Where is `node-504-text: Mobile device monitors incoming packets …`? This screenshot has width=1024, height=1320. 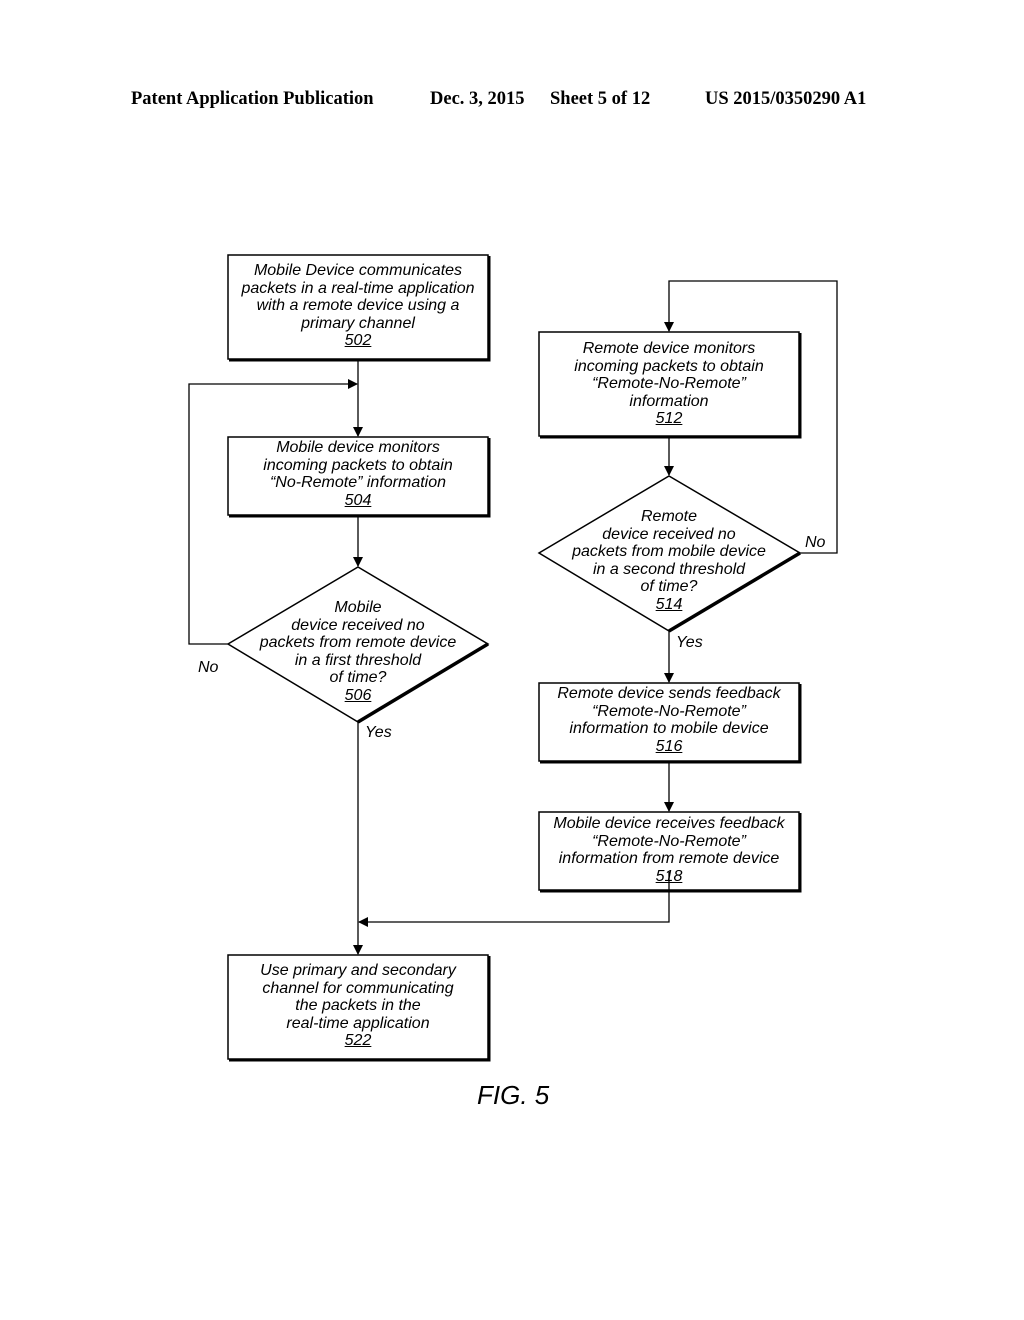 node-504-text: Mobile device monitors incoming packets … is located at coordinates (358, 474).